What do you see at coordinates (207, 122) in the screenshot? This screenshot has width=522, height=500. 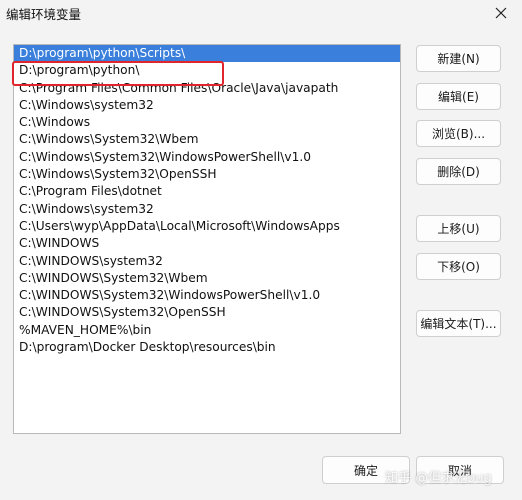 I see `list-item: C:\Windows` at bounding box center [207, 122].